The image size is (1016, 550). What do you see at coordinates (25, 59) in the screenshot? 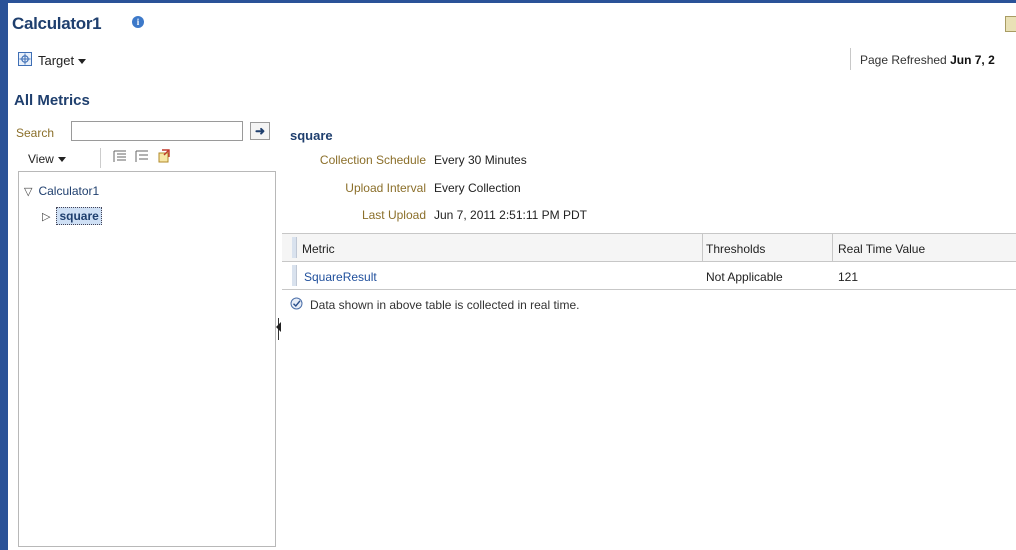
I see `target-icon` at bounding box center [25, 59].